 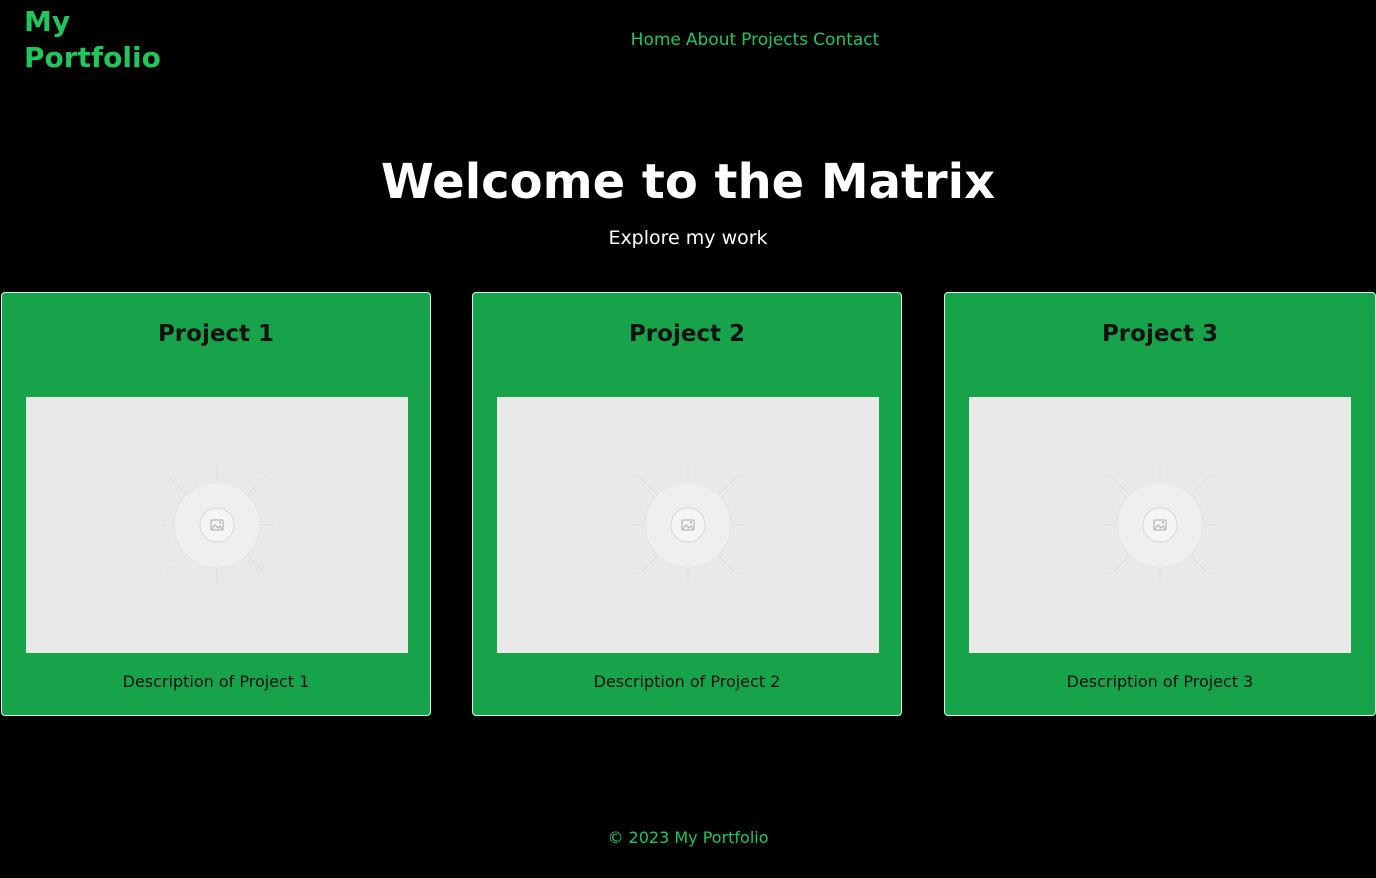 I want to click on nav-link-projects: Projects, so click(x=774, y=40).